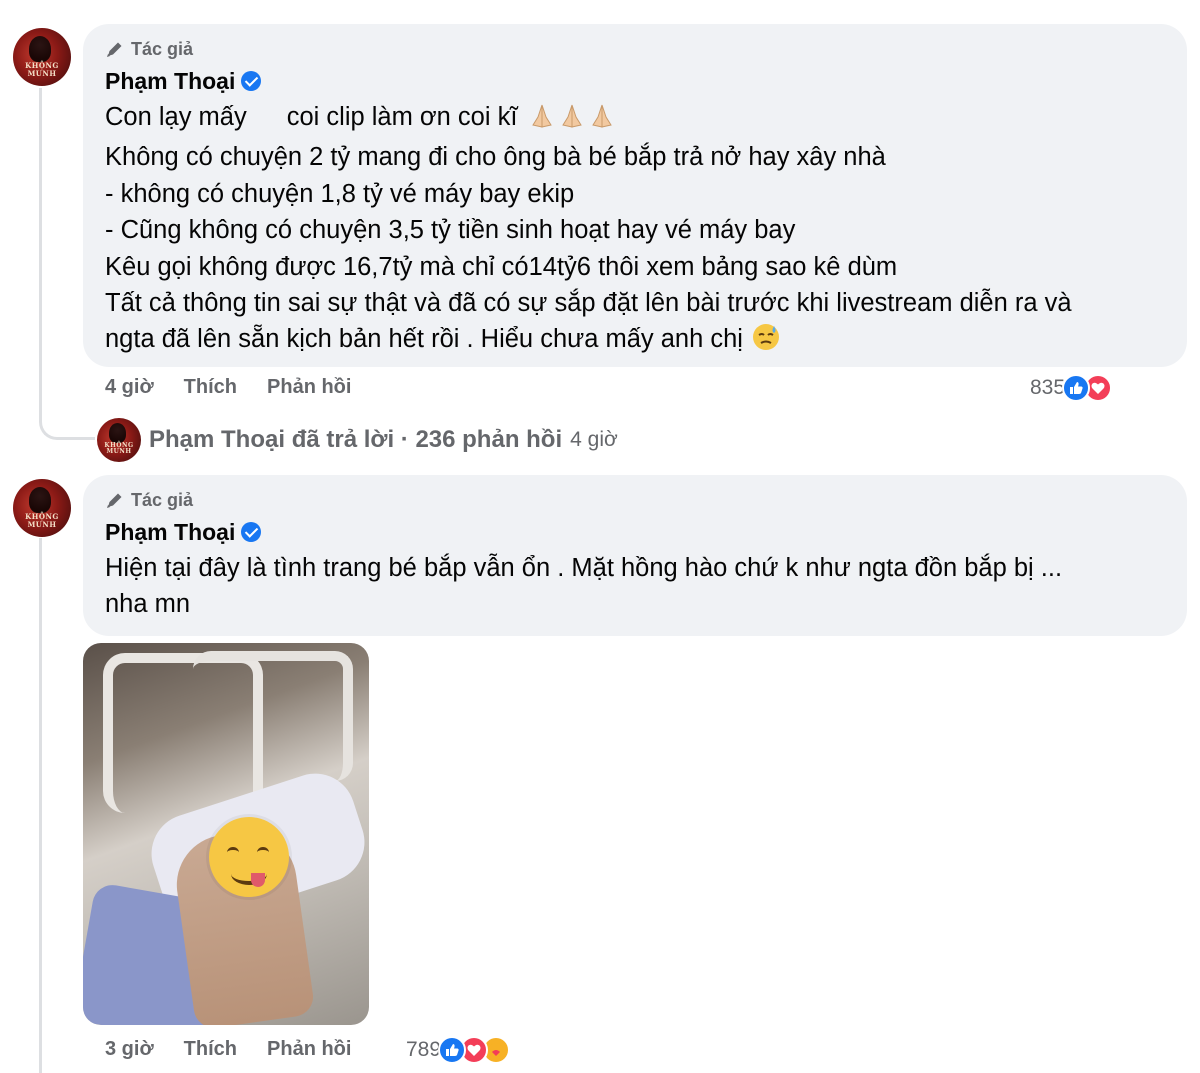  I want to click on reaction-summary: 789, so click(458, 1050).